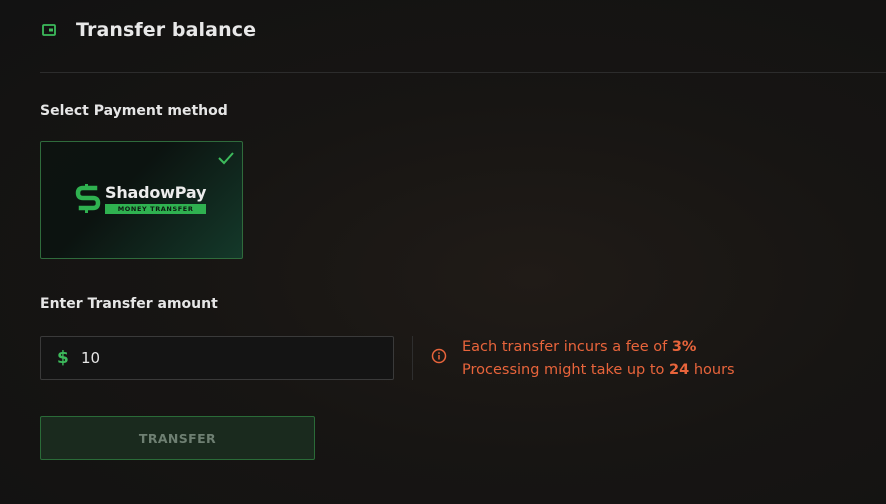  What do you see at coordinates (156, 192) in the screenshot?
I see `brand-name: ShadowPay` at bounding box center [156, 192].